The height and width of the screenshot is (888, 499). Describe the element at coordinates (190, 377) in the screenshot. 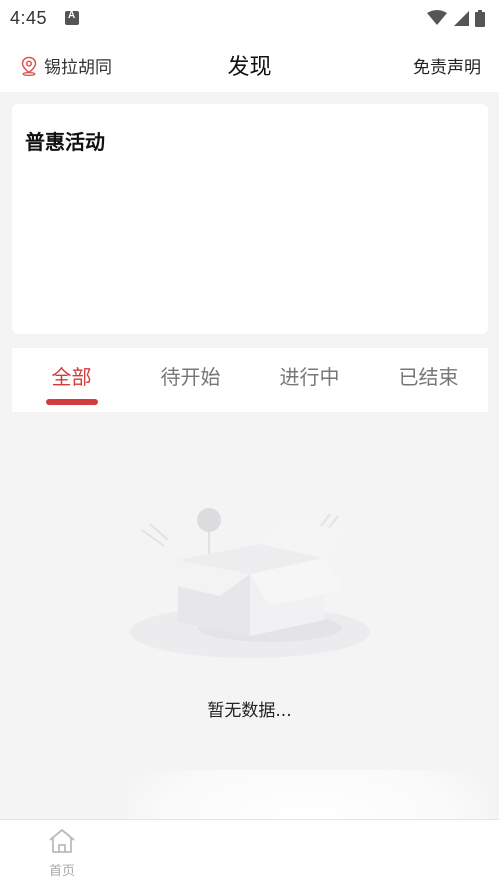

I see `tab-label: 待开始` at that location.